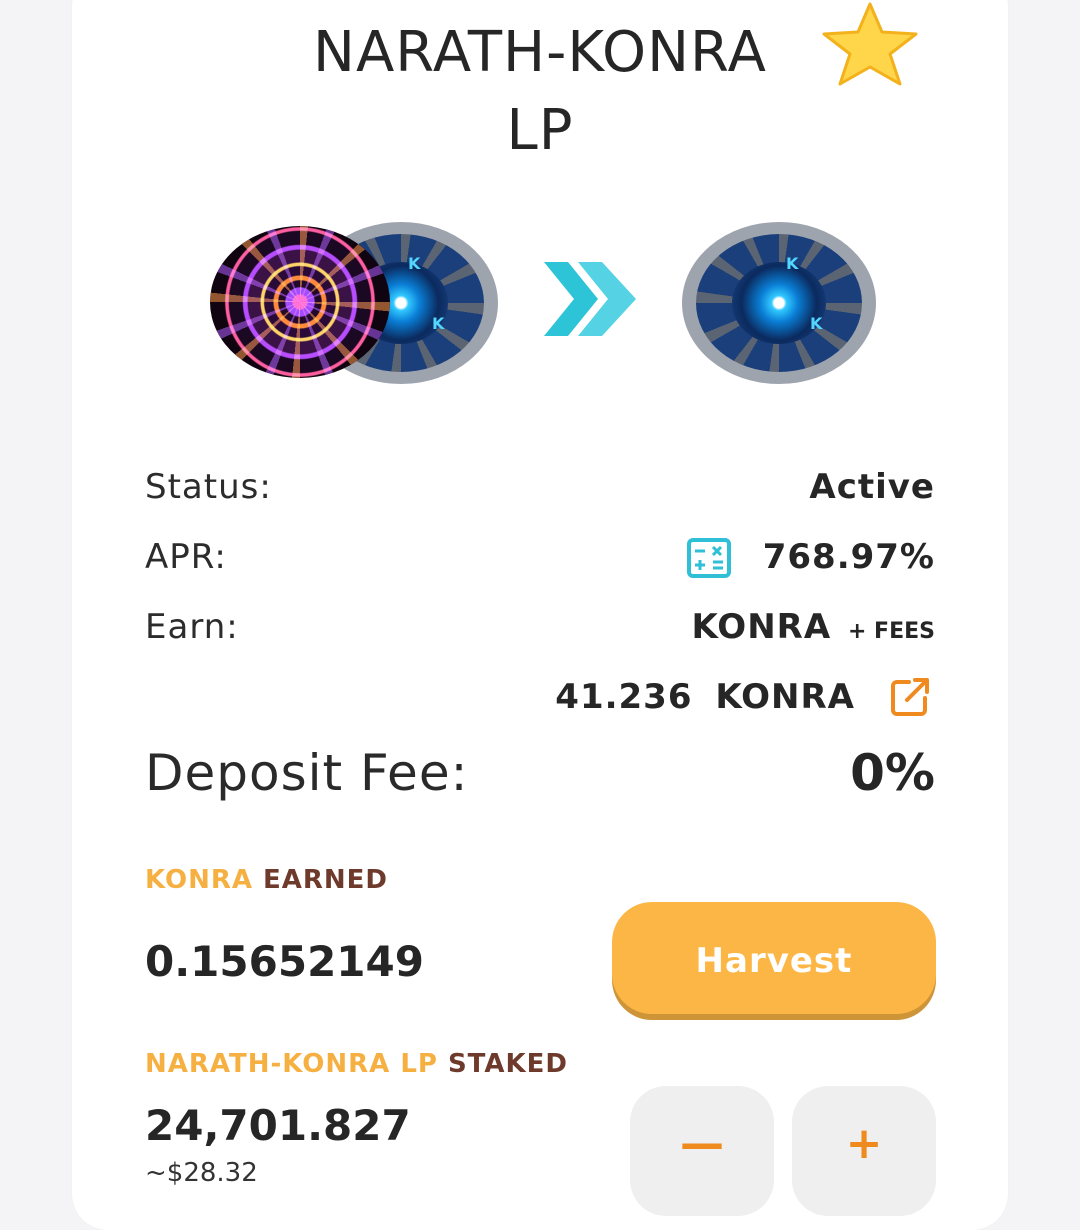  I want to click on earned-heading: KONRA EARNED, so click(266, 880).